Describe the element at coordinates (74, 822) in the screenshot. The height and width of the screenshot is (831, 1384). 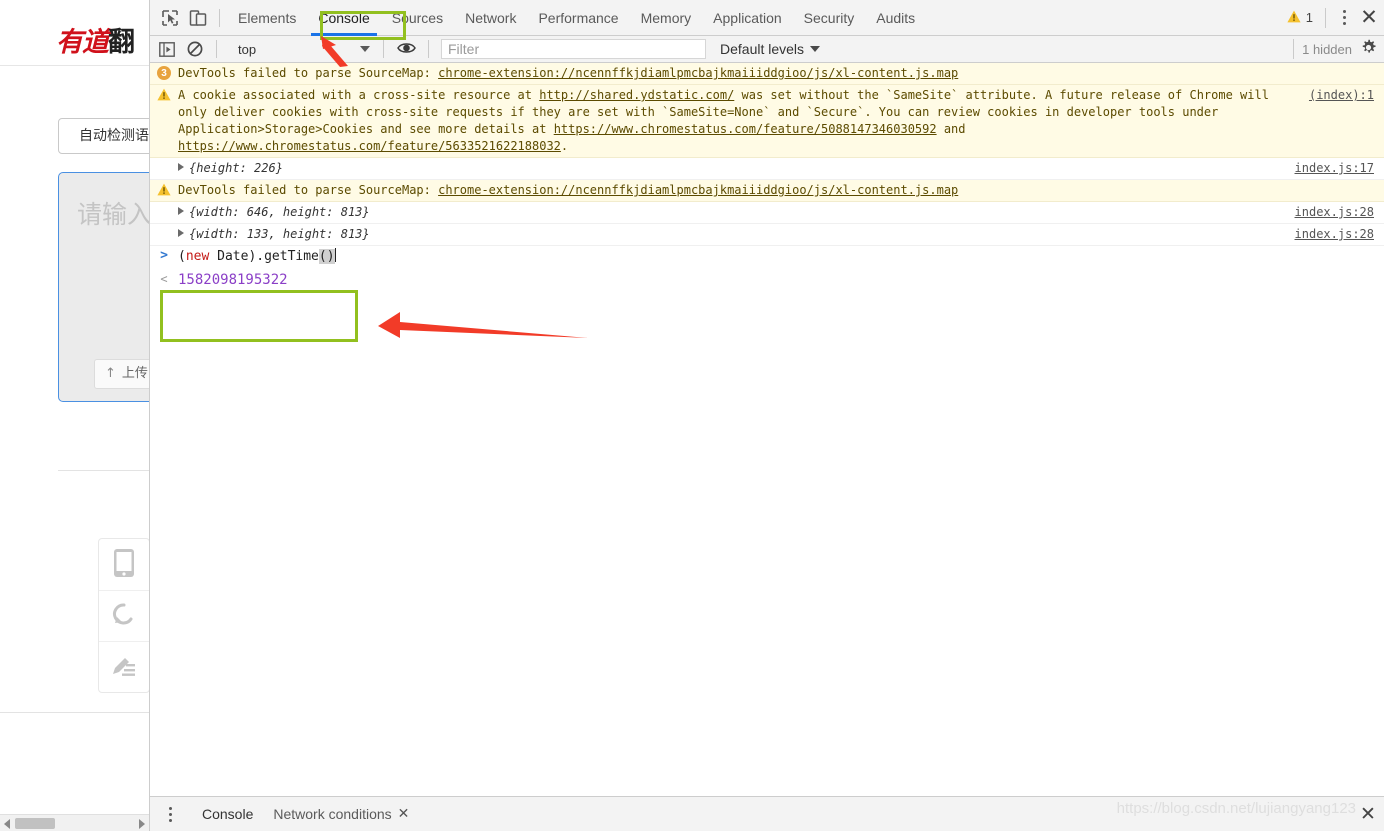
I see `page-horizontal-scrollbar` at that location.